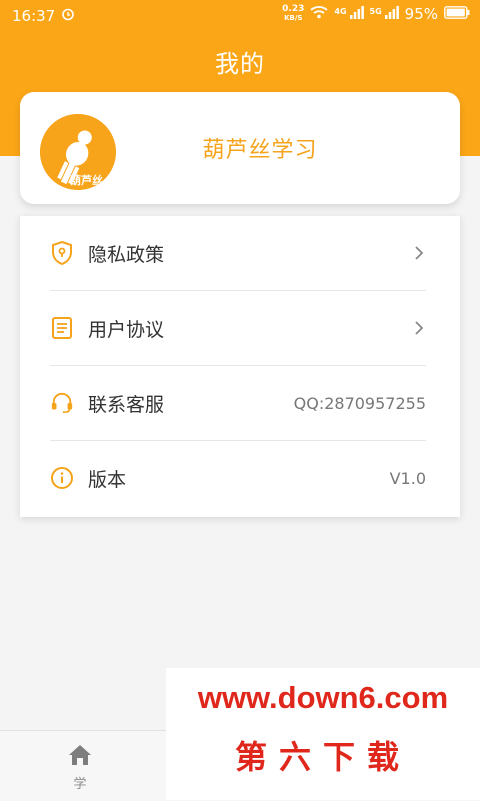 The image size is (480, 801). I want to click on home-icon, so click(80, 757).